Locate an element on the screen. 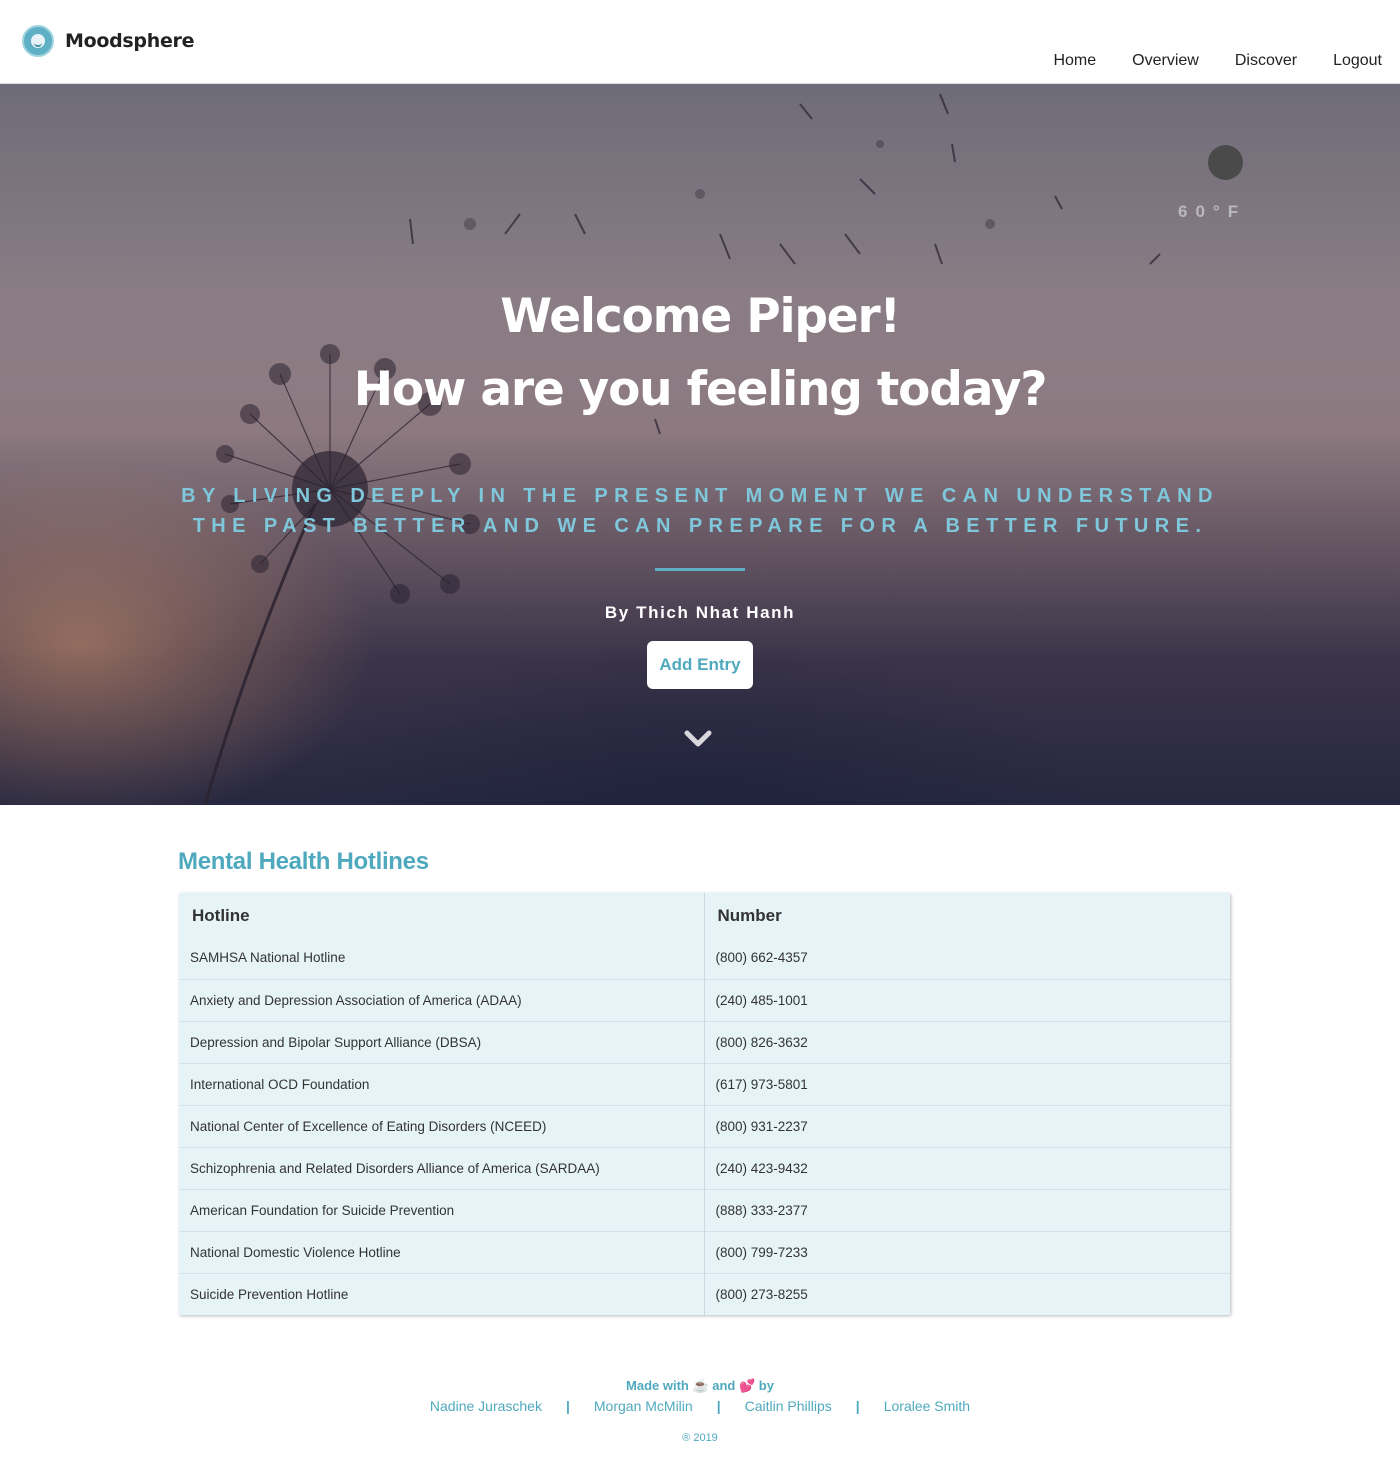 This screenshot has width=1400, height=1469. hotline-number: (617) 973-5801 is located at coordinates (967, 1083).